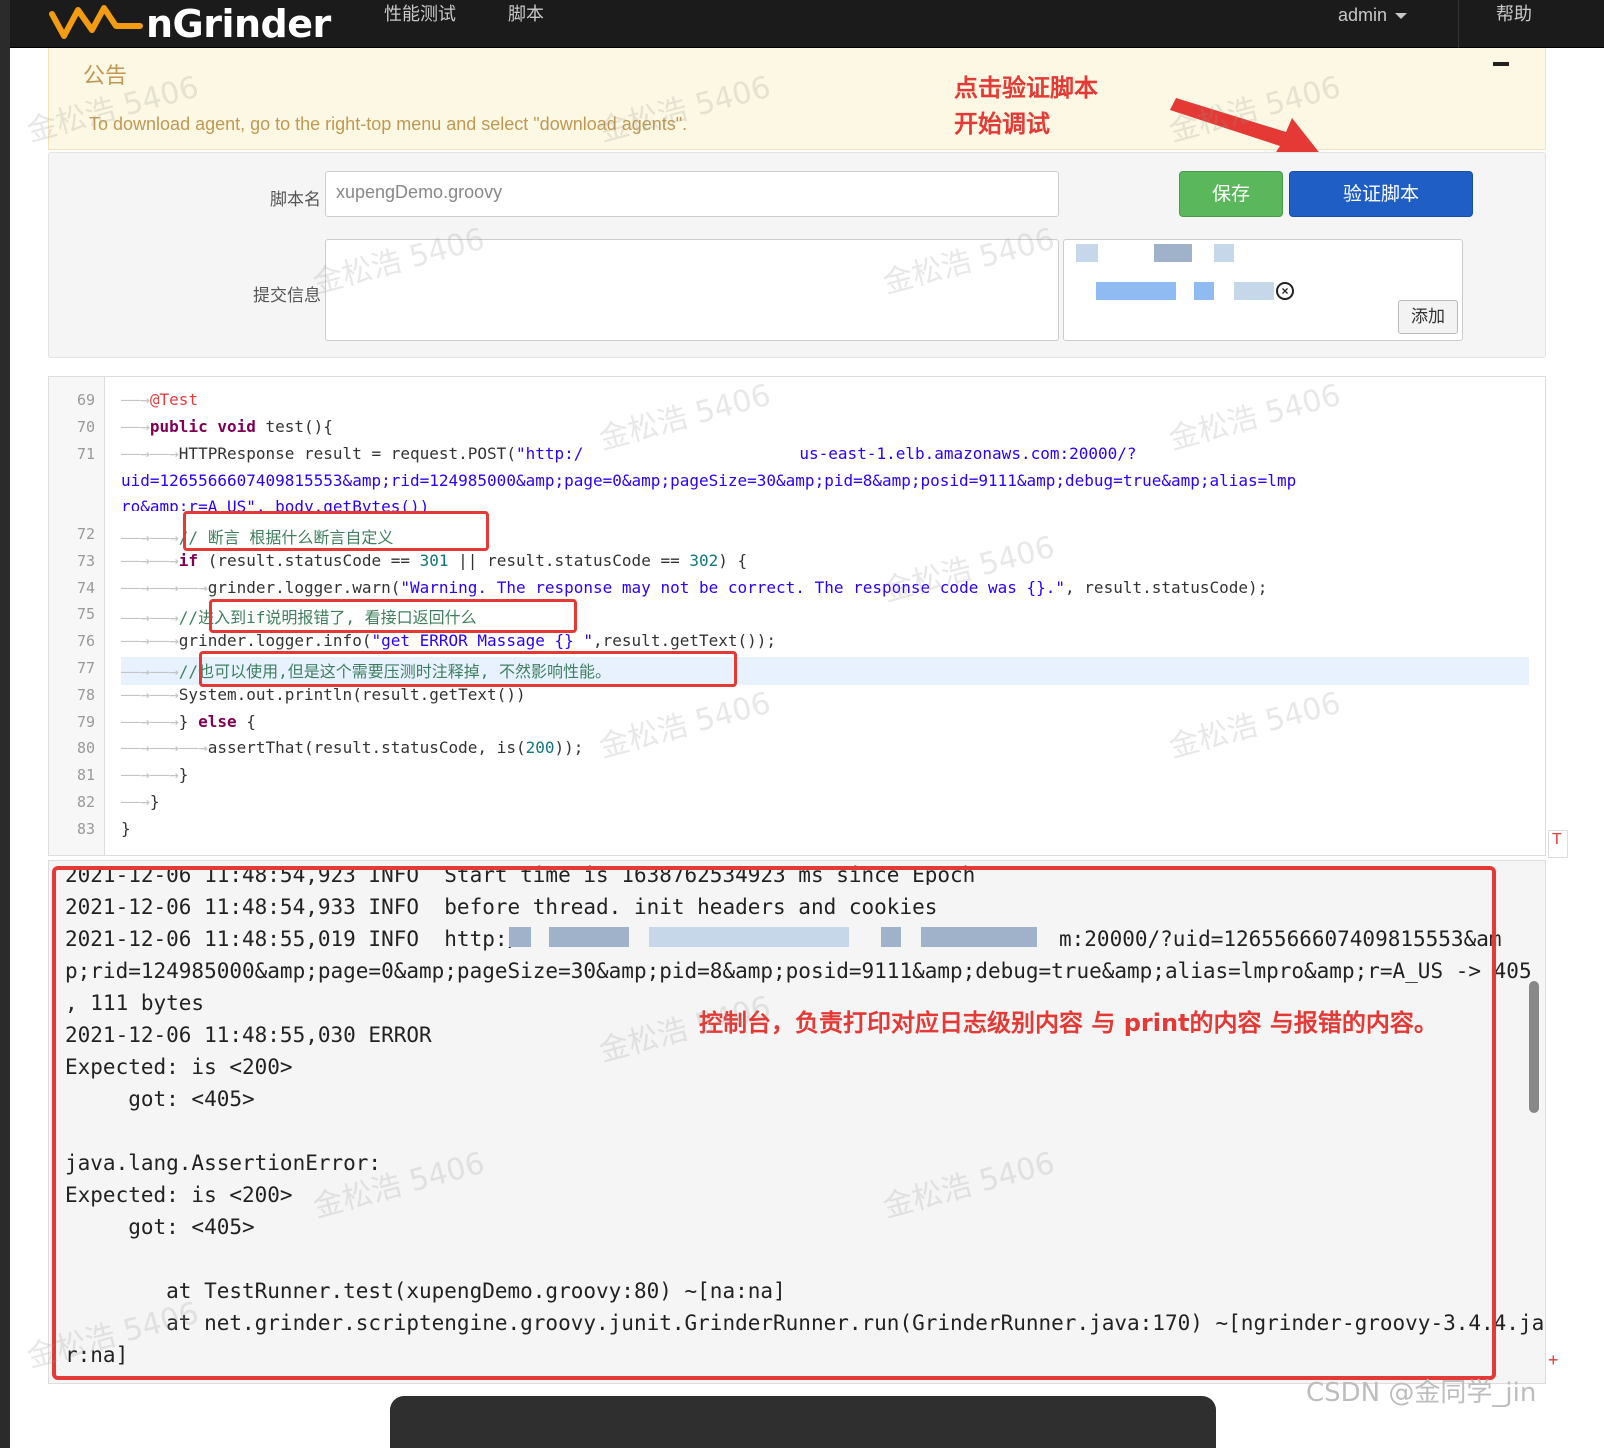  Describe the element at coordinates (85, 454) in the screenshot. I see `line-number: 71` at that location.